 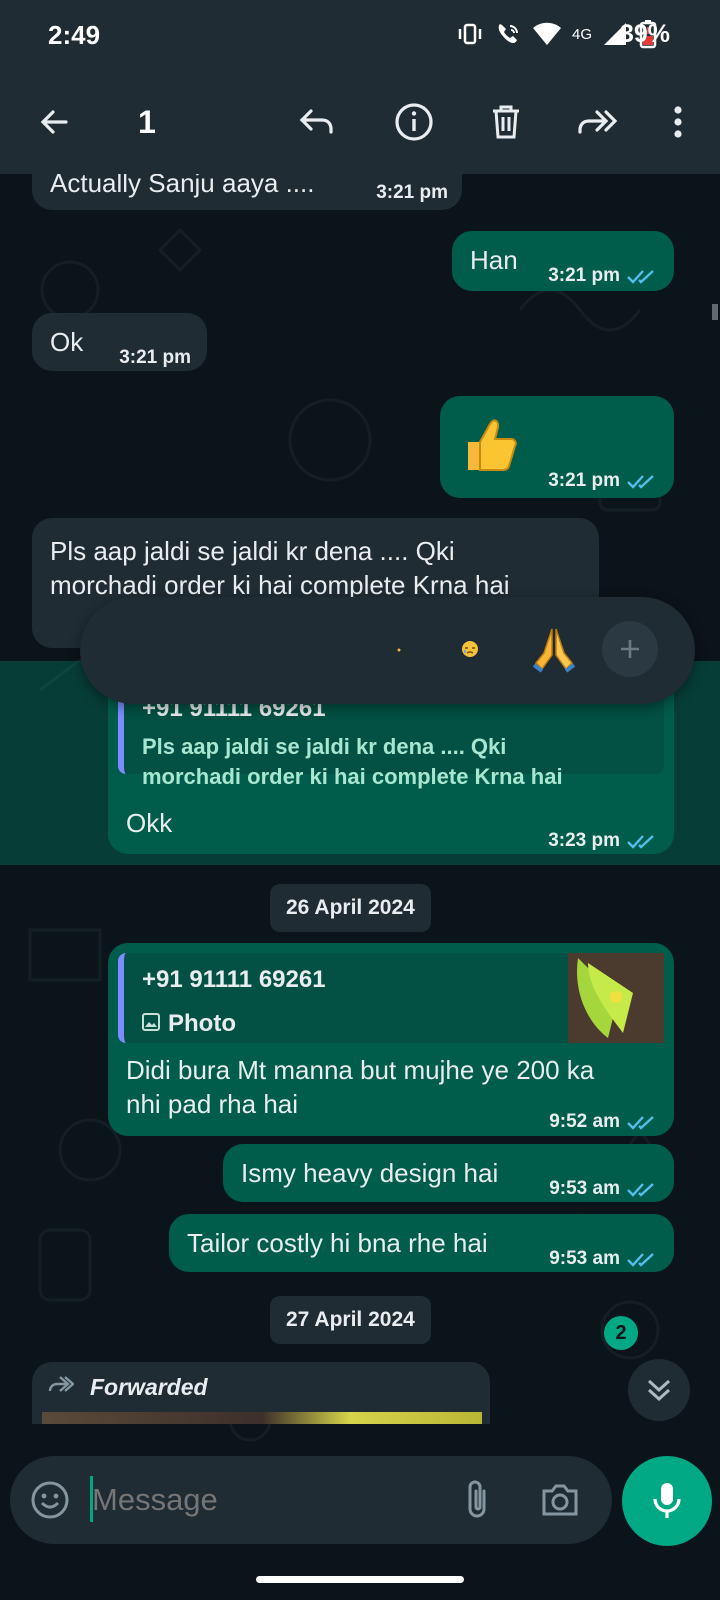 I want to click on message-time: 9:52 am, so click(x=584, y=1121).